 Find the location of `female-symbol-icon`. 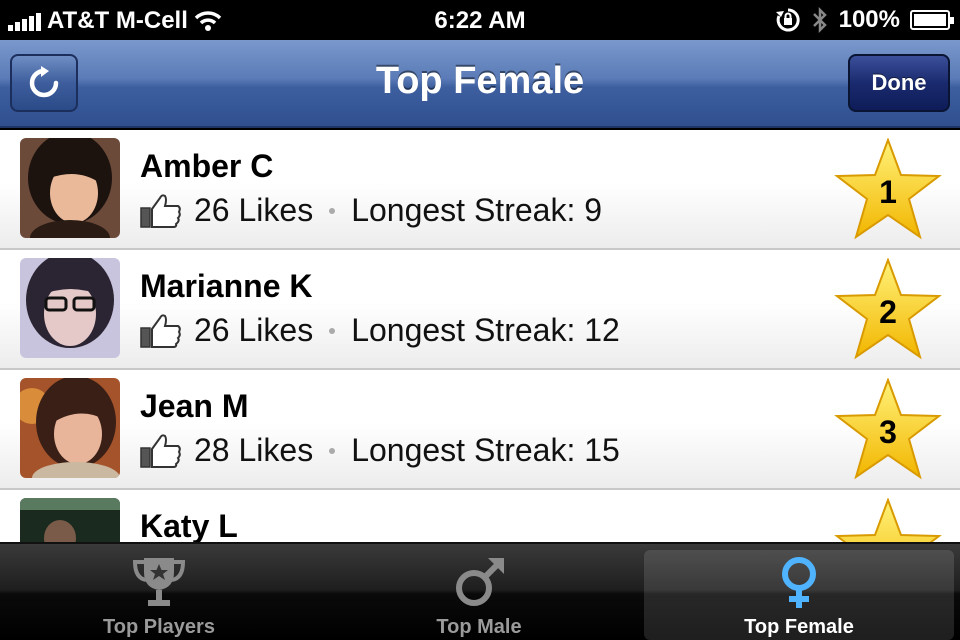

female-symbol-icon is located at coordinates (799, 582).